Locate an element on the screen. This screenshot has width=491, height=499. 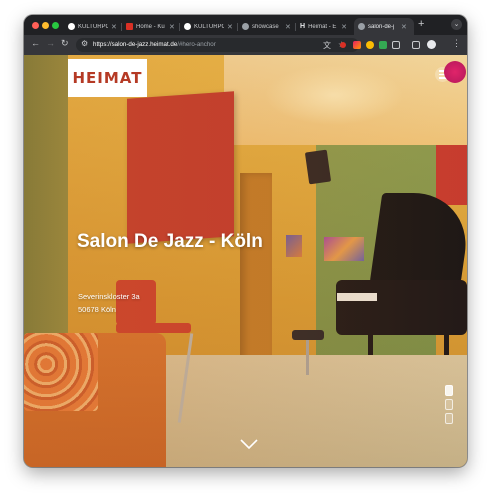
tab-showcase: showcase ✕ is located at coordinates (266, 26).